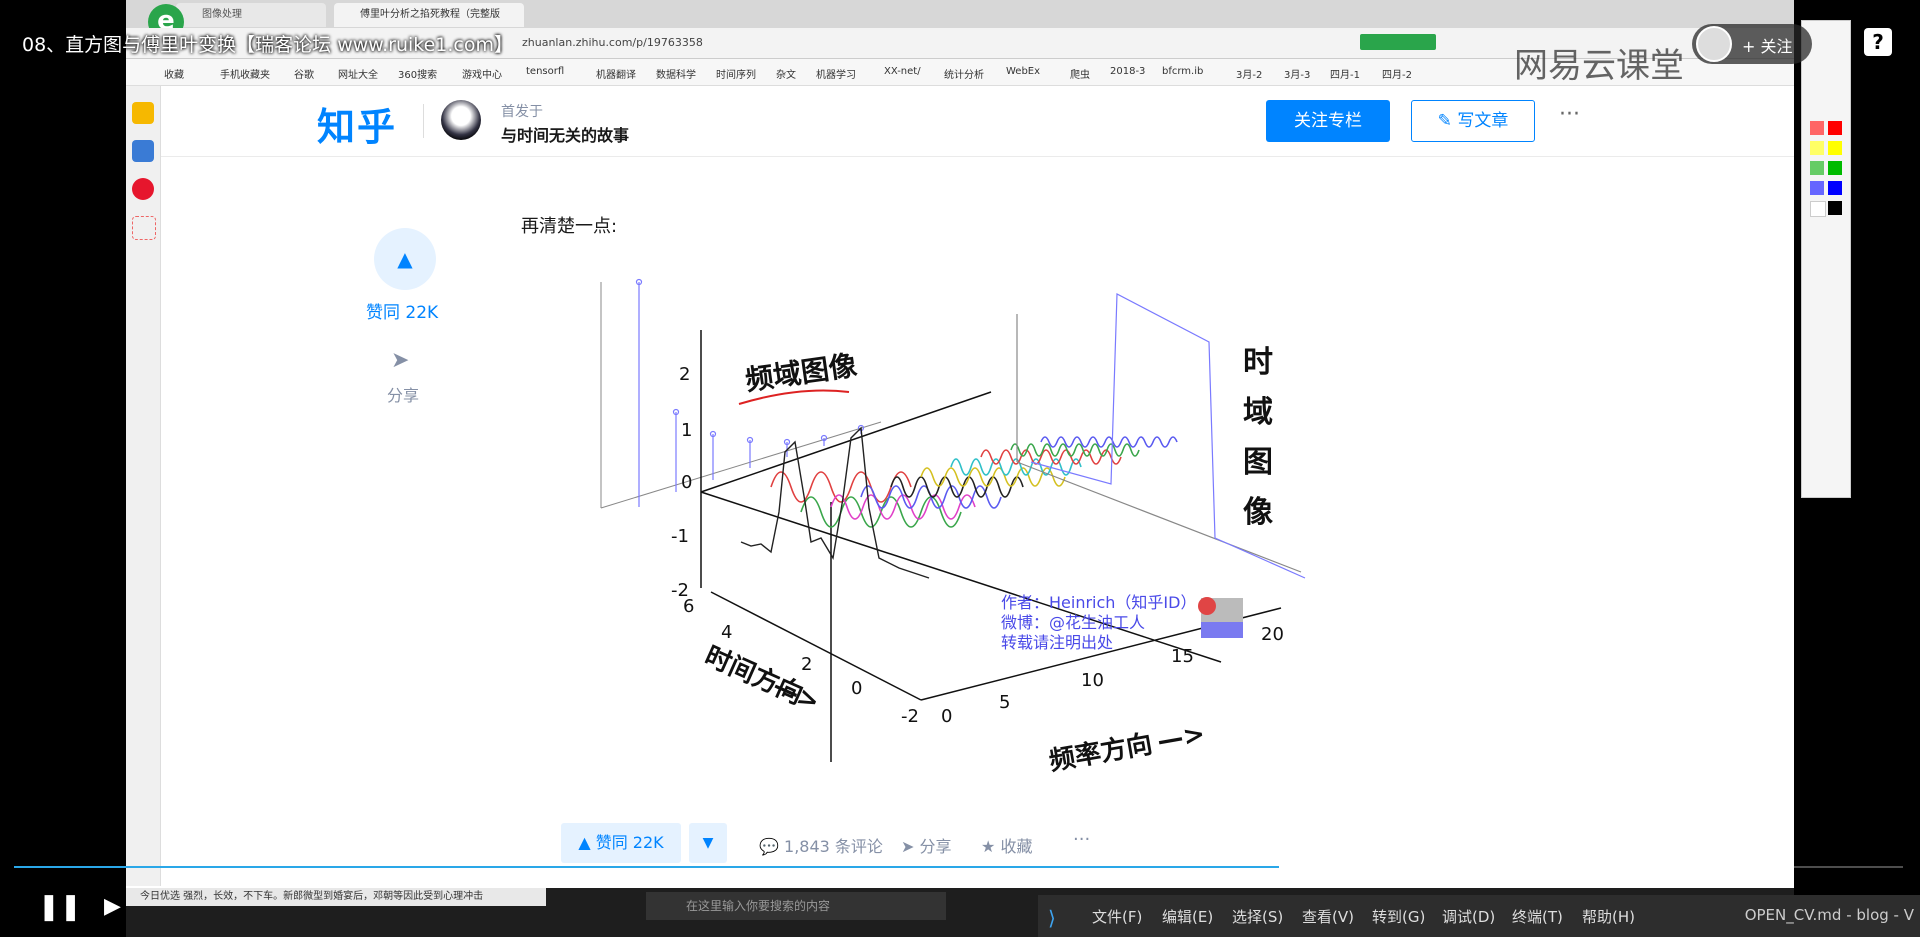 The image size is (1920, 937). What do you see at coordinates (1473, 121) in the screenshot?
I see `write-article-button: ✎ 写文章` at bounding box center [1473, 121].